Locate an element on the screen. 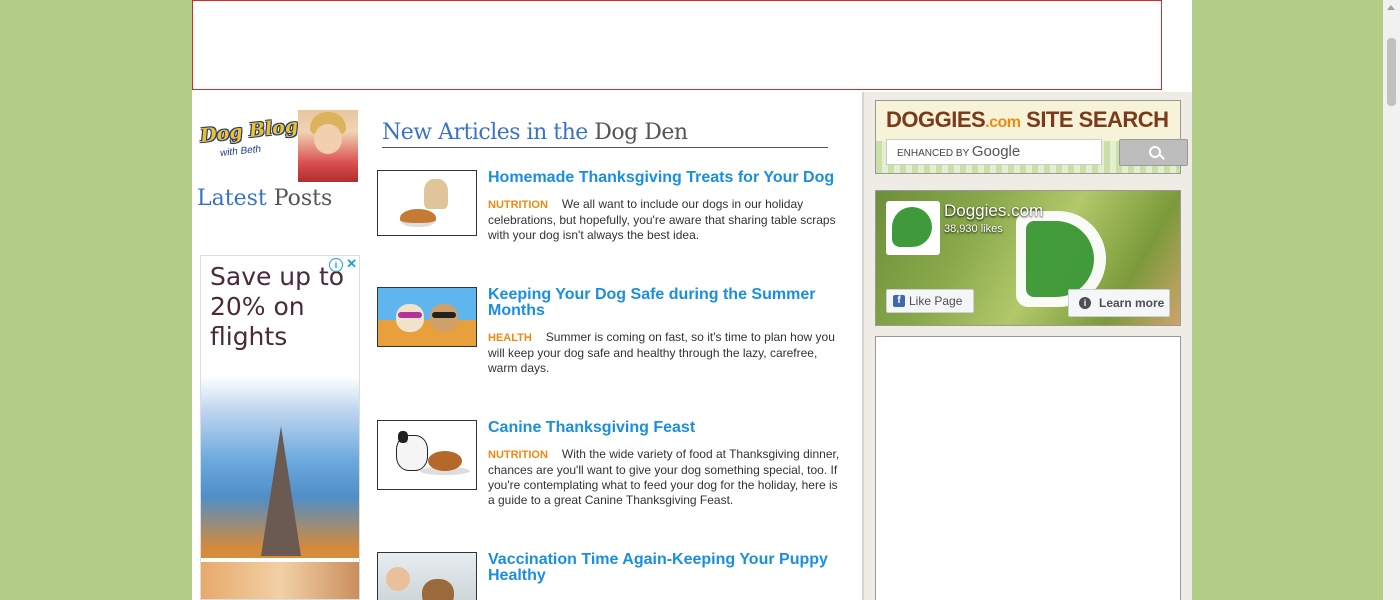 This screenshot has height=600, width=1400. info-icon: i is located at coordinates (1085, 303).